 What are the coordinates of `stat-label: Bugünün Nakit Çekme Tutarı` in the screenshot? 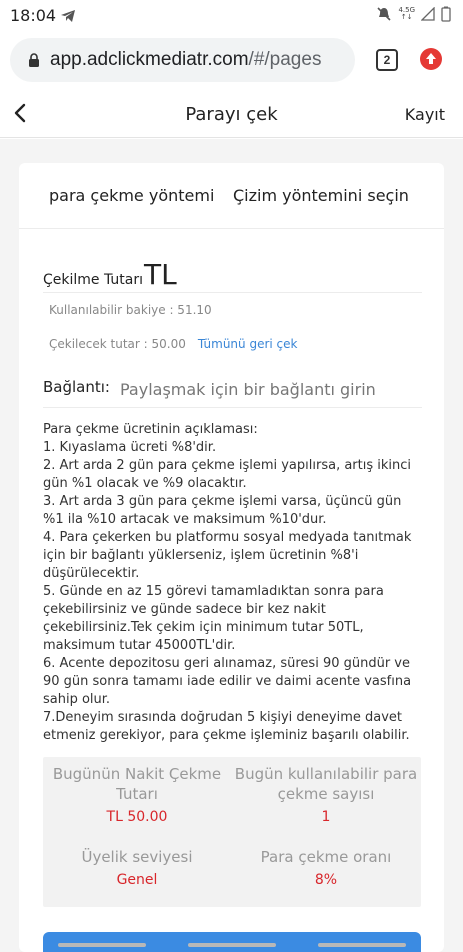 It's located at (137, 784).